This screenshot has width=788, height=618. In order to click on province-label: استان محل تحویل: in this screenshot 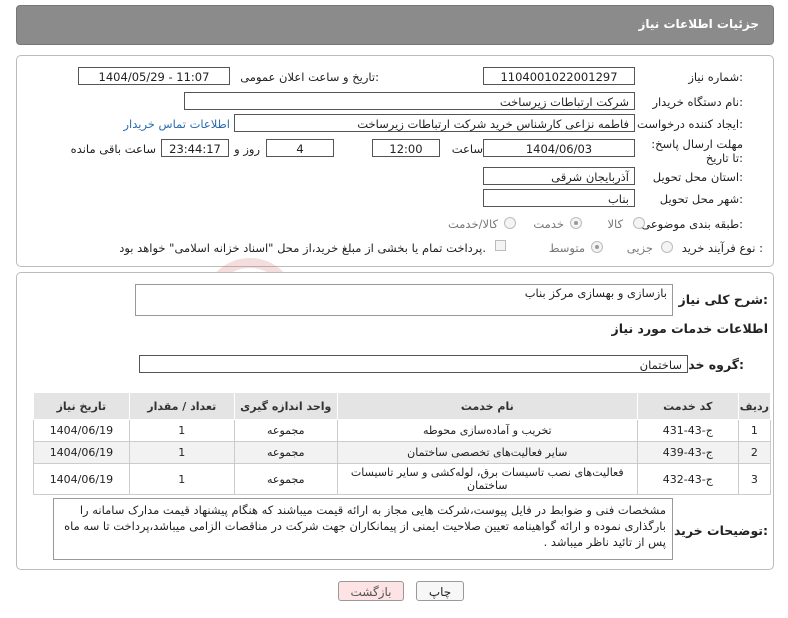, I will do `click(697, 177)`.